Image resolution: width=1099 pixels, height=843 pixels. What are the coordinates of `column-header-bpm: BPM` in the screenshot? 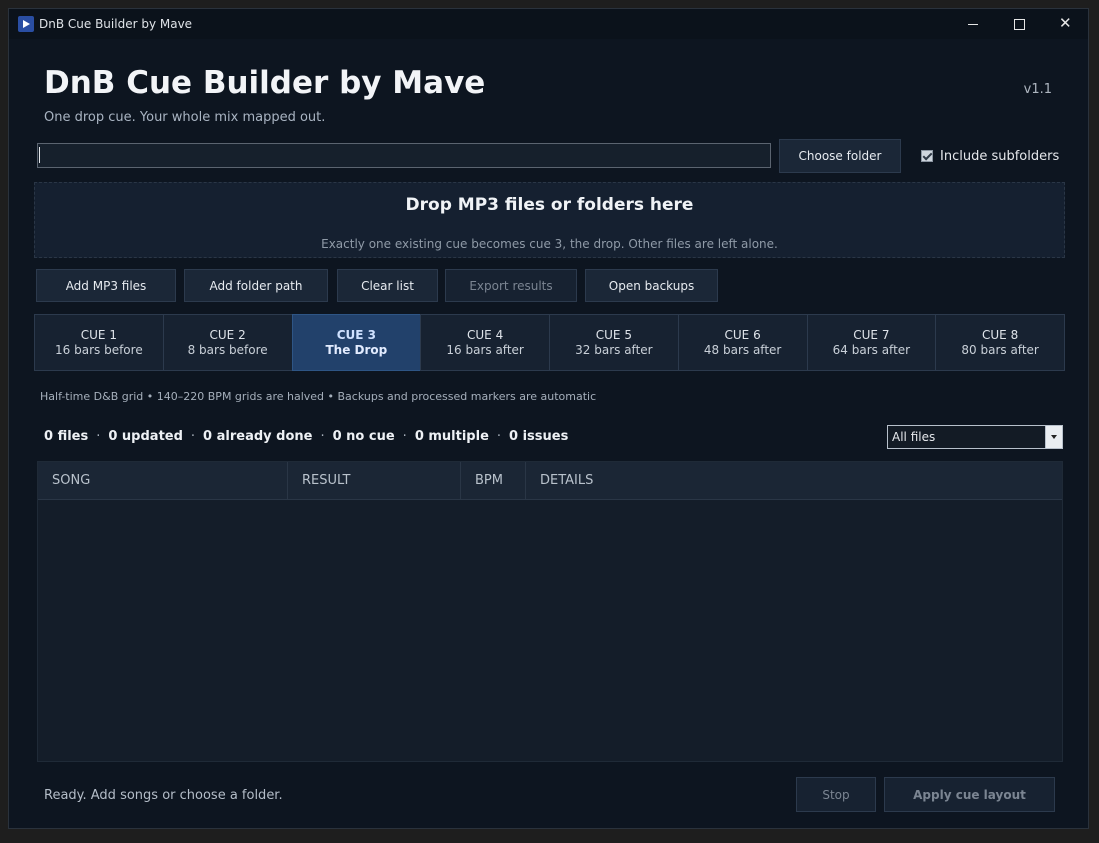 It's located at (493, 480).